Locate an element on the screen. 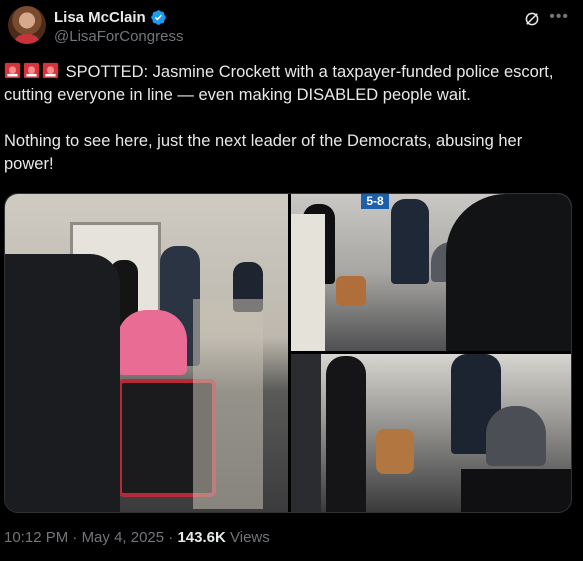 Image resolution: width=583 pixels, height=561 pixels. views-label: Views is located at coordinates (250, 537).